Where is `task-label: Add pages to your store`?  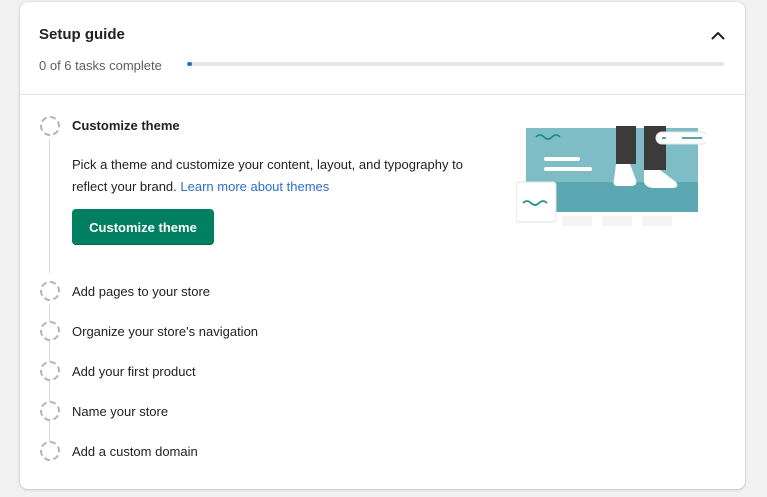
task-label: Add pages to your store is located at coordinates (141, 291).